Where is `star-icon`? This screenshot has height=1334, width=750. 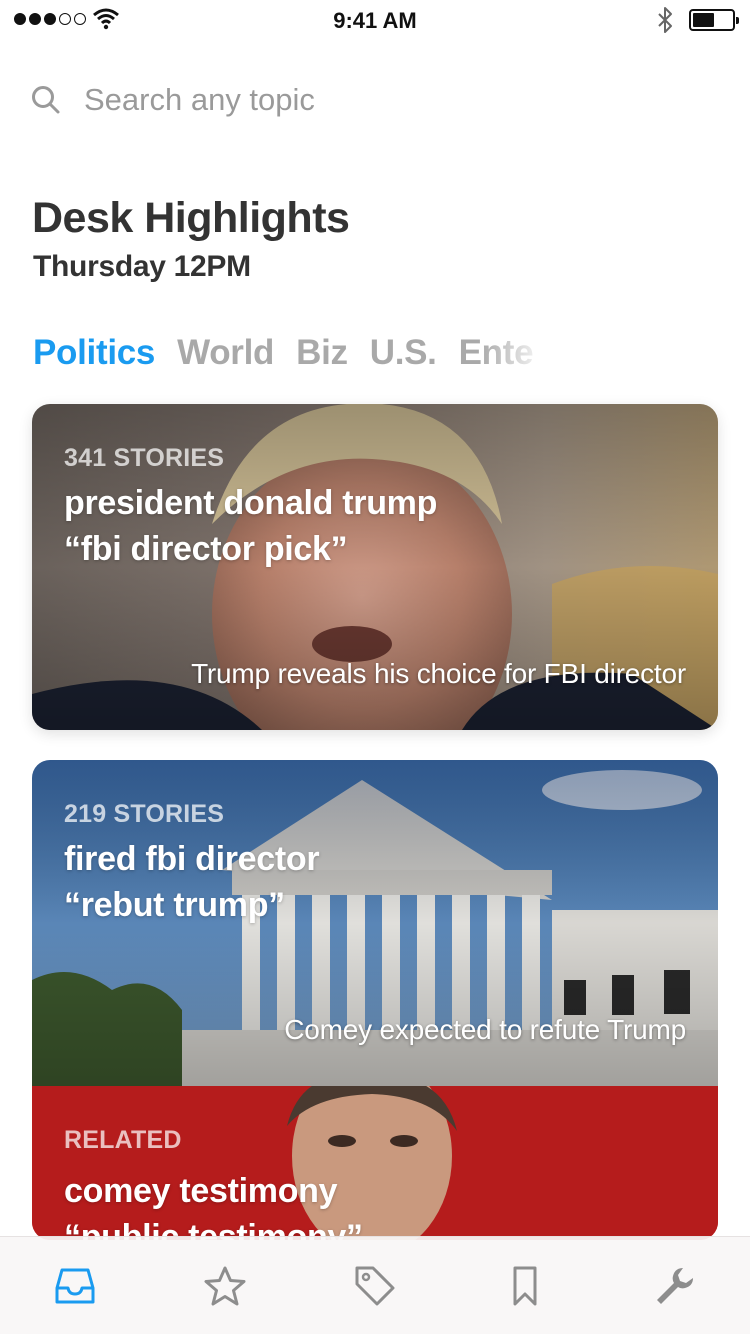 star-icon is located at coordinates (225, 1285).